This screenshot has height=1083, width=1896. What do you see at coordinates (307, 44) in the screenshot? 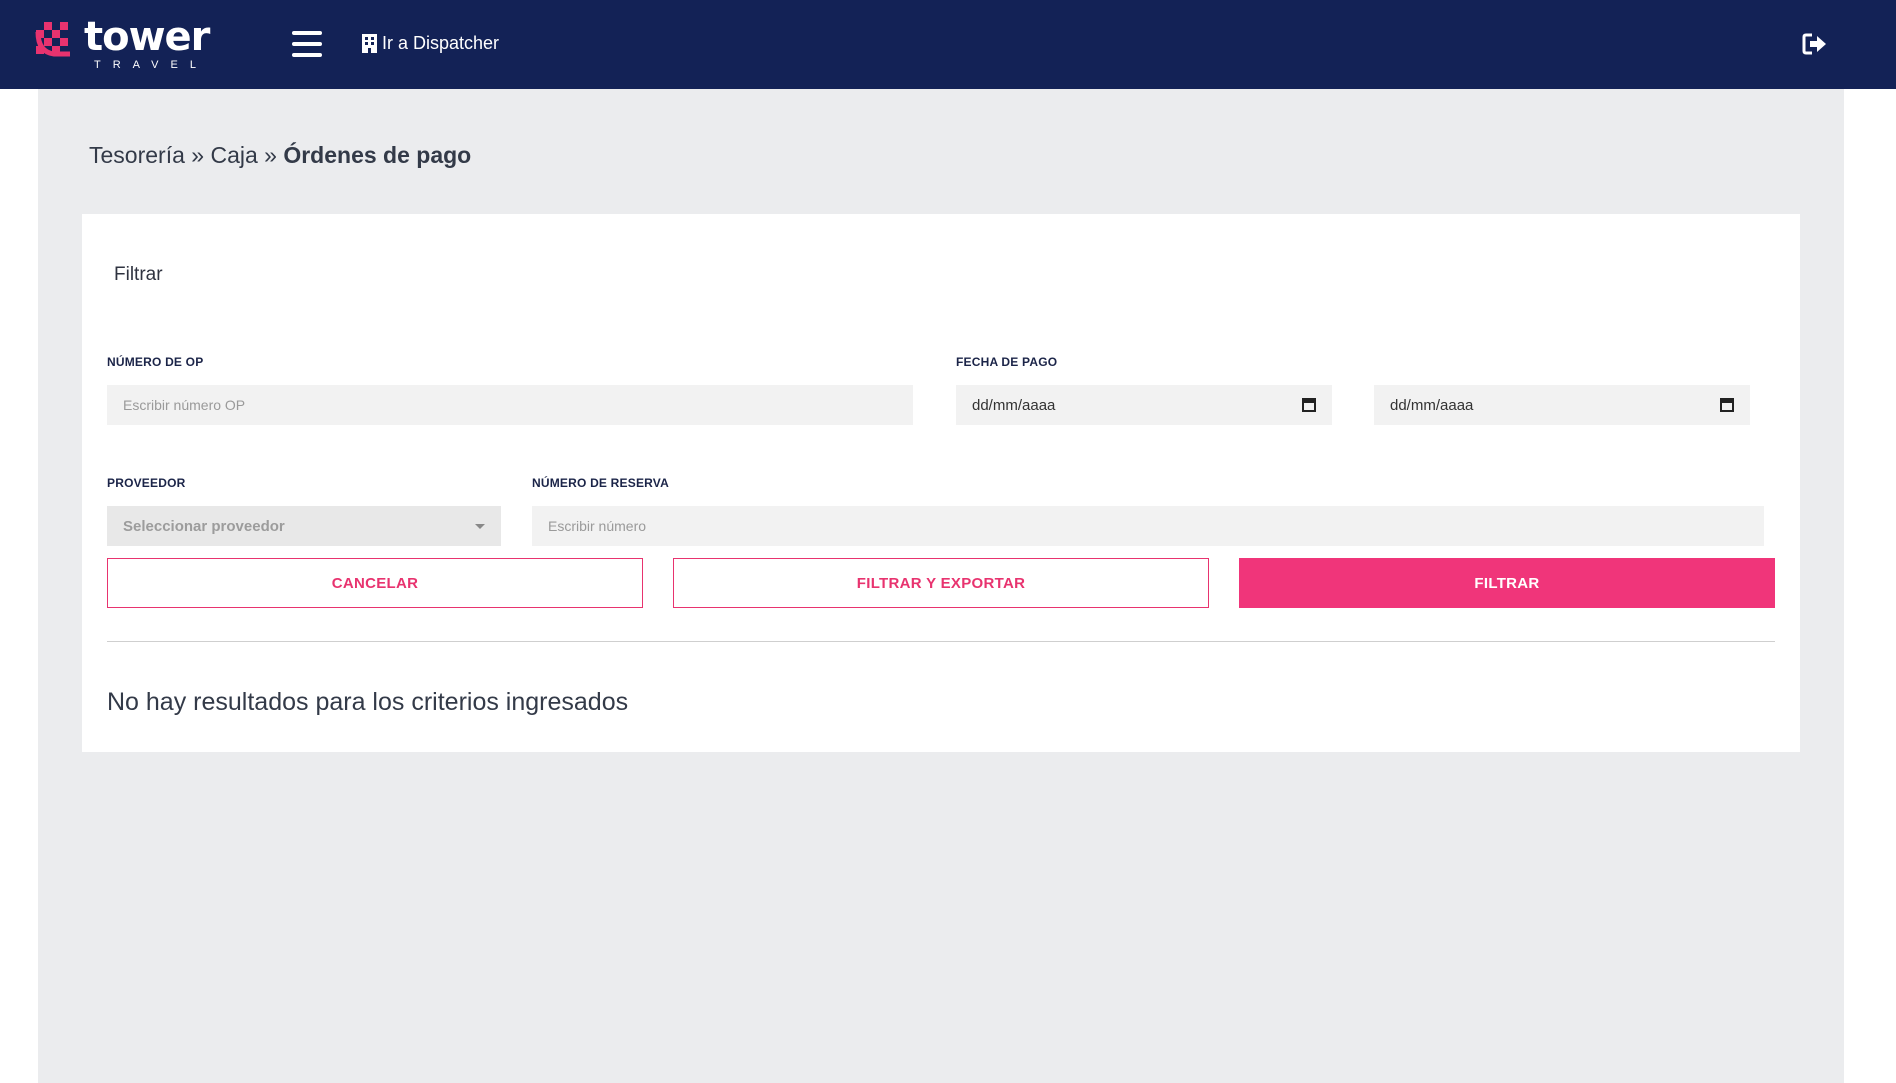
I see `hamburger-menu-icon` at bounding box center [307, 44].